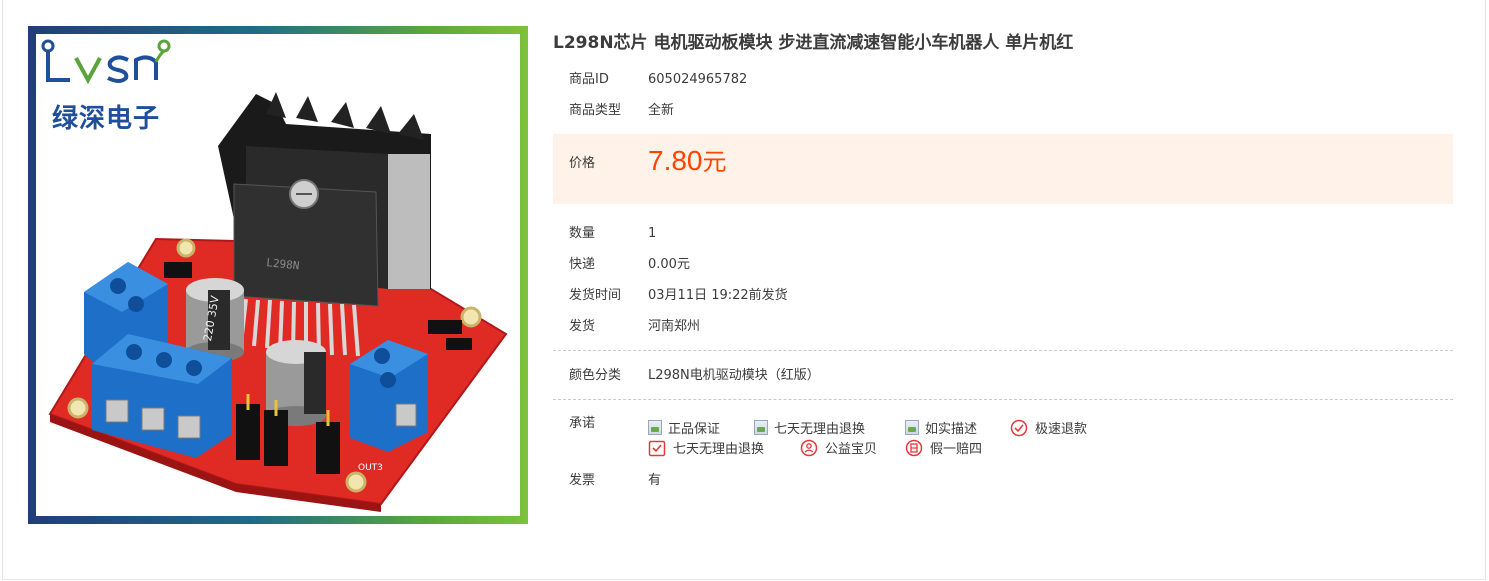 The height and width of the screenshot is (581, 1489). I want to click on promise-item: 极速退款, so click(1048, 427).